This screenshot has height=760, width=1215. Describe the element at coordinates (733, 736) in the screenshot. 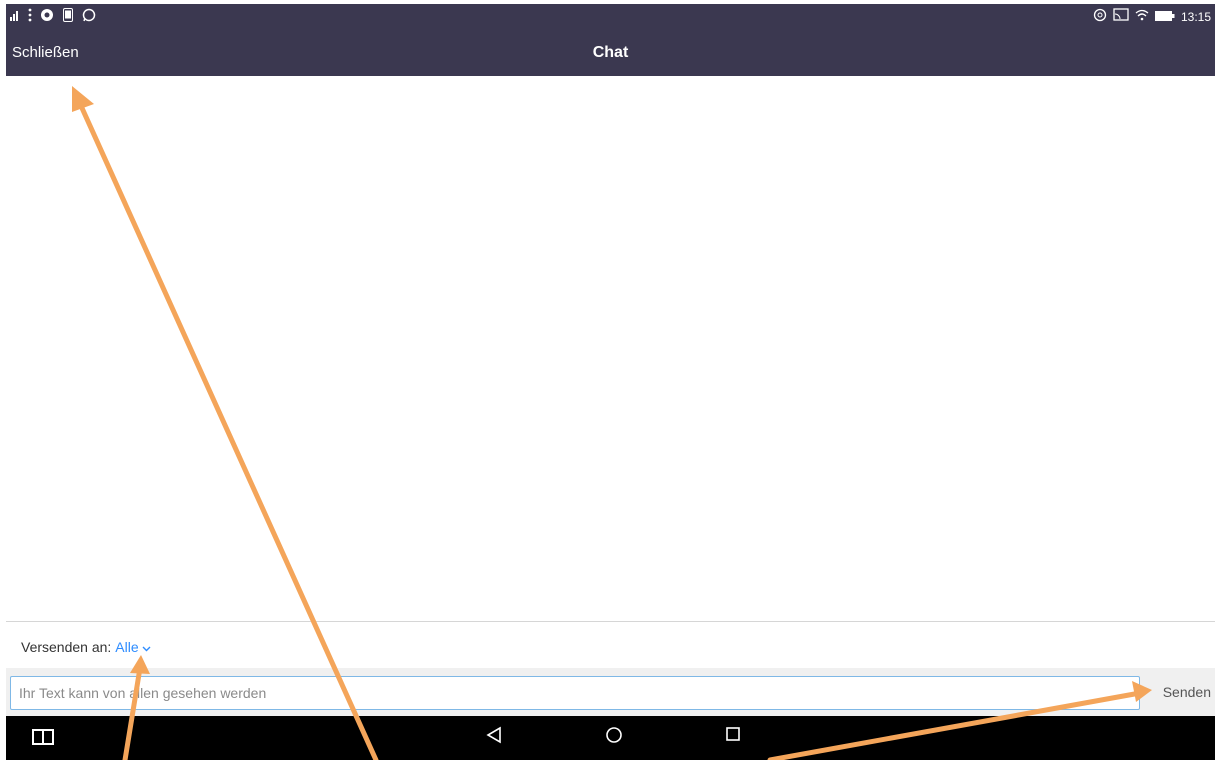

I see `recents-icon` at that location.